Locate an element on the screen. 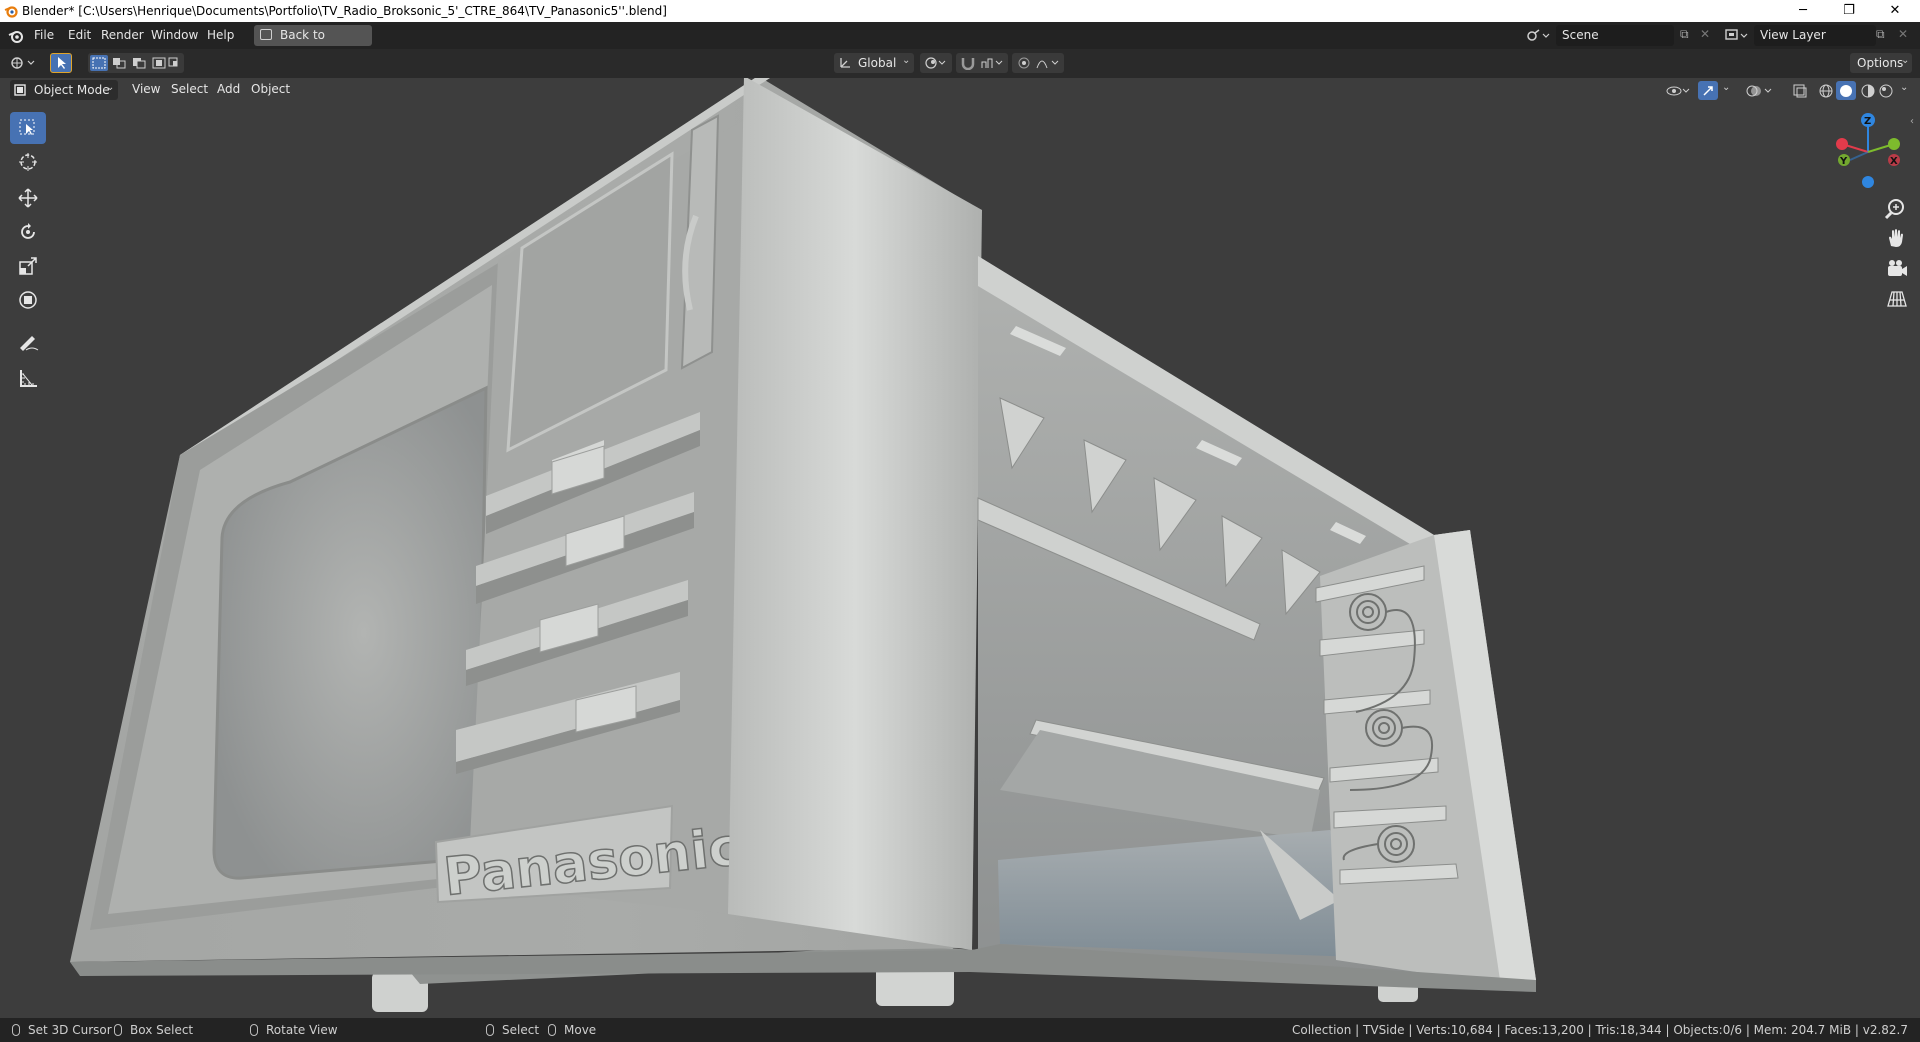  tool-annotate is located at coordinates (28, 342).